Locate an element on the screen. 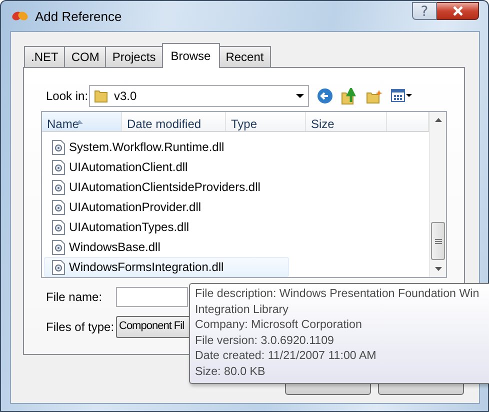 This screenshot has width=489, height=412. tooltip-line: Company: Microsoft Corporation is located at coordinates (279, 325).